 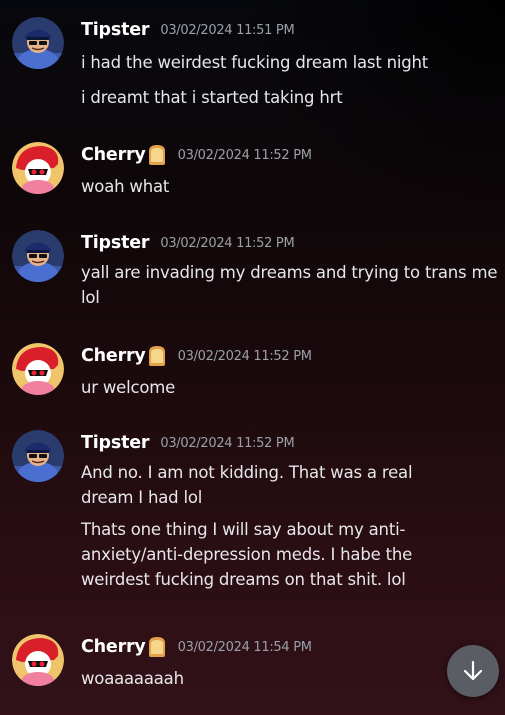 What do you see at coordinates (125, 186) in the screenshot?
I see `message-text: woah what` at bounding box center [125, 186].